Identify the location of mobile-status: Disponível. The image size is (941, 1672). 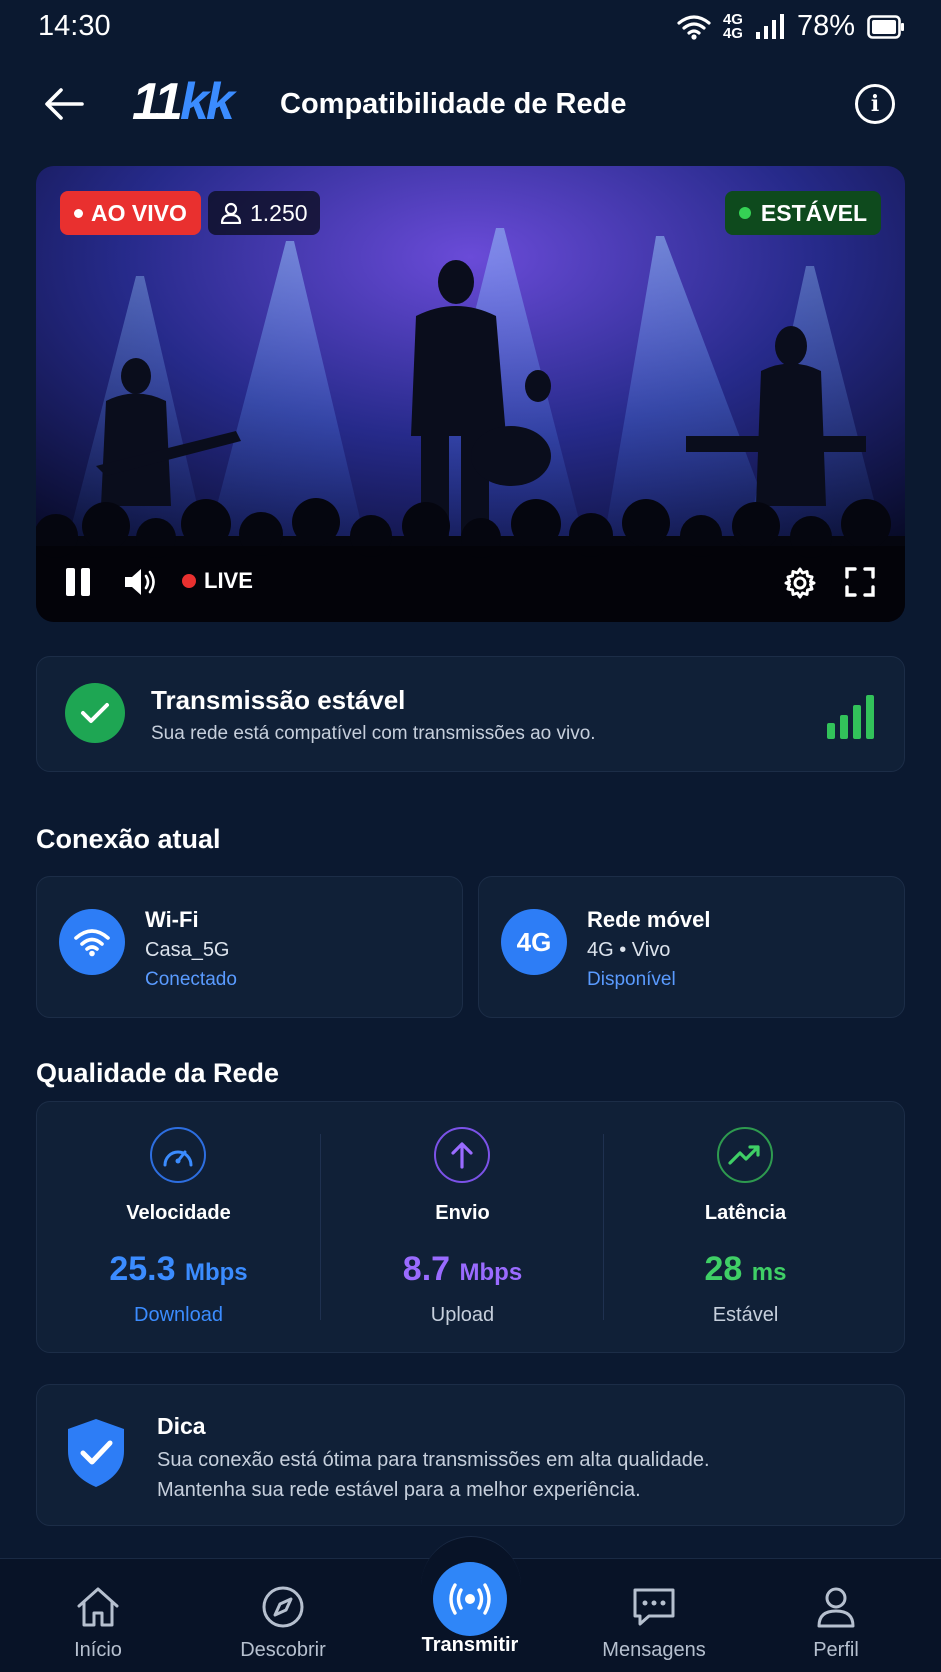
(631, 979).